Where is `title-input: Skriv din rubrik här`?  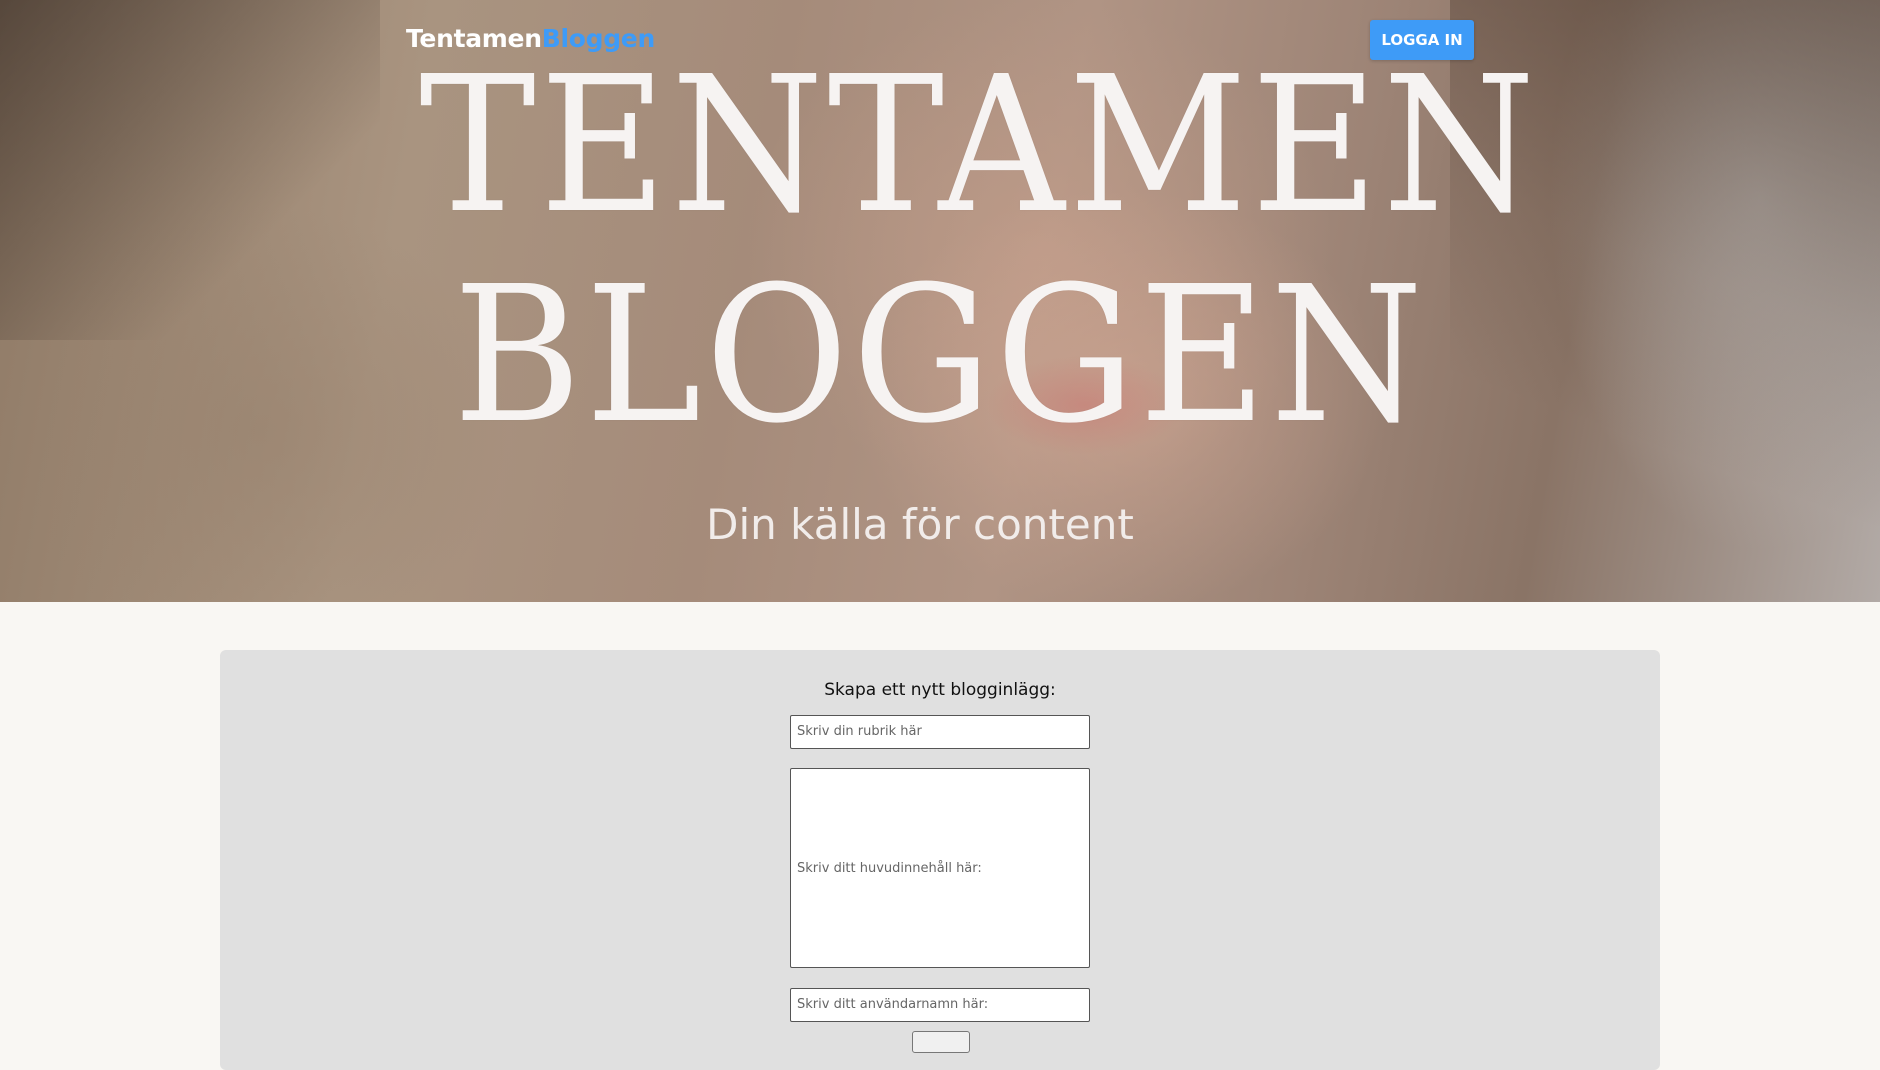
title-input: Skriv din rubrik här is located at coordinates (940, 732).